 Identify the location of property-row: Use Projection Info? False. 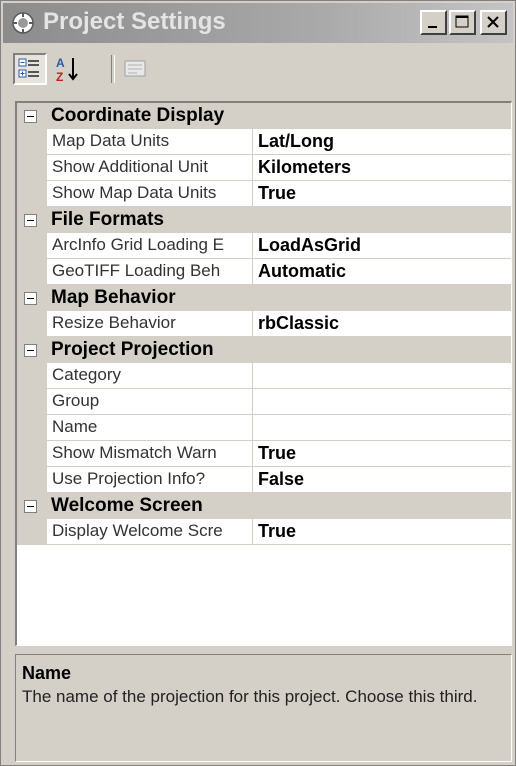
(264, 480).